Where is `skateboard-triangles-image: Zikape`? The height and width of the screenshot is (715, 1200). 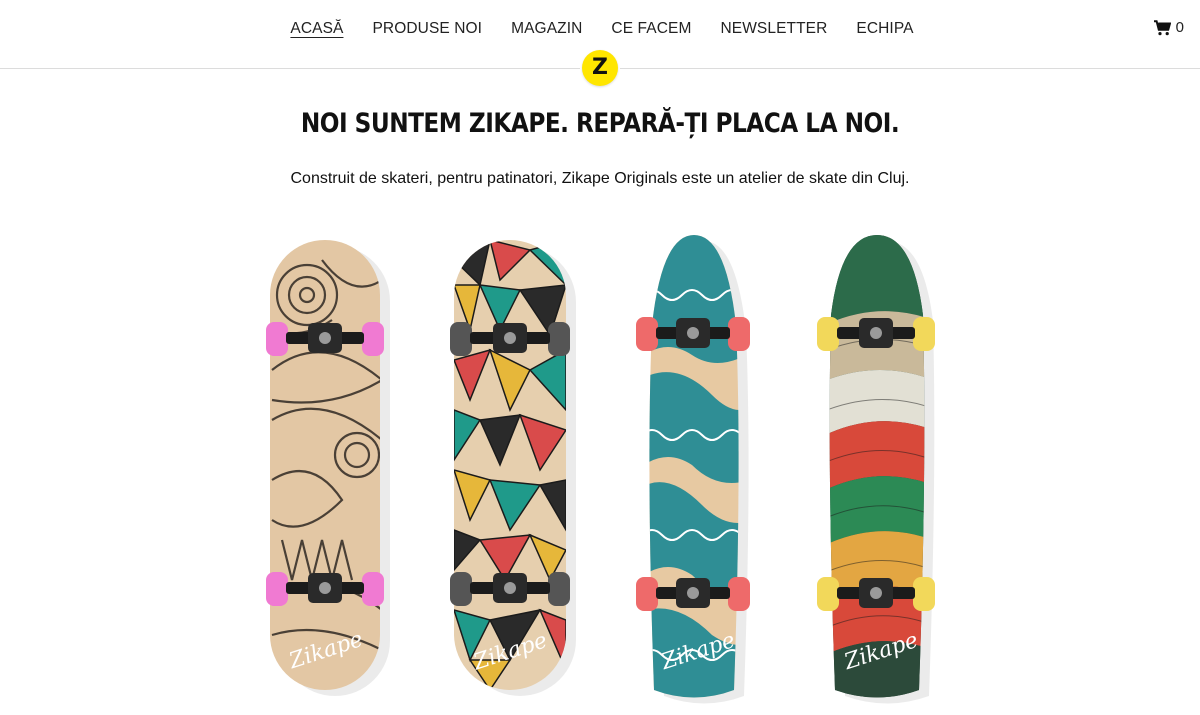
skateboard-triangles-image: Zikape is located at coordinates (513, 468).